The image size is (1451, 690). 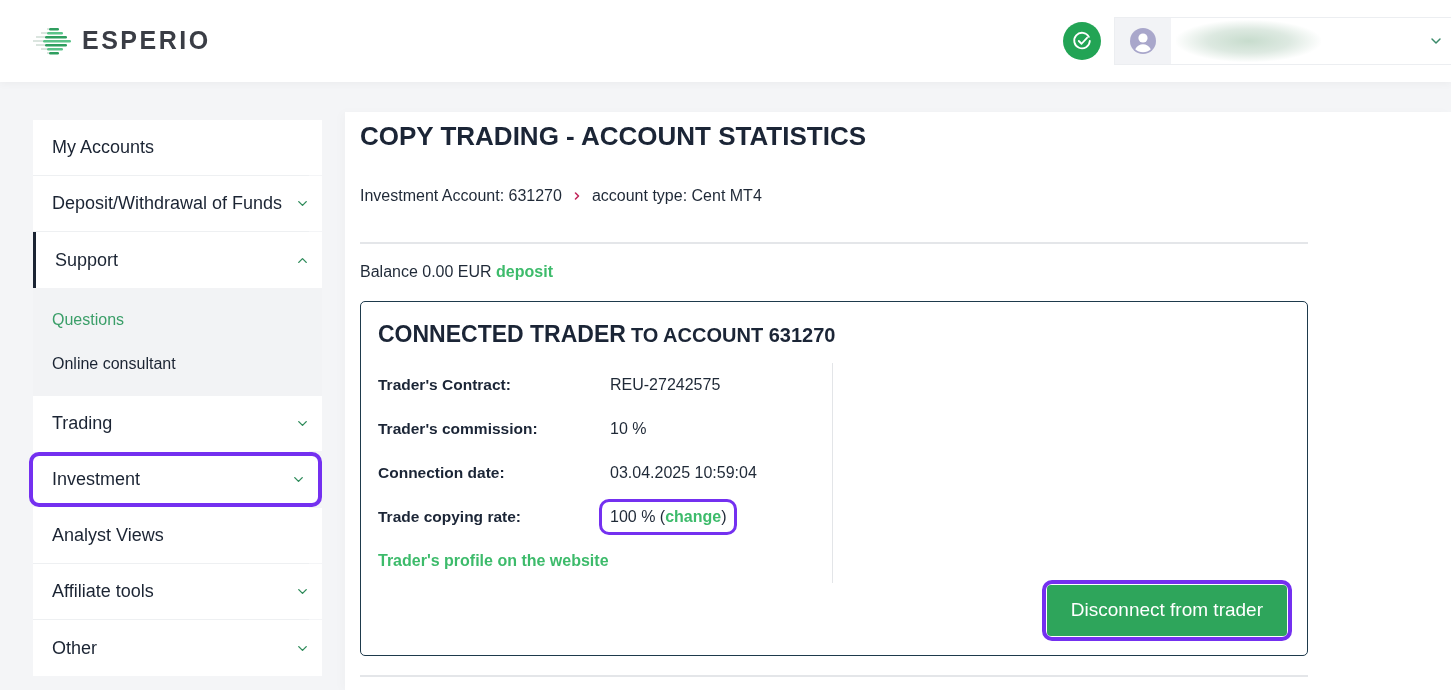 I want to click on field-label: Trade copying rate:, so click(x=450, y=517).